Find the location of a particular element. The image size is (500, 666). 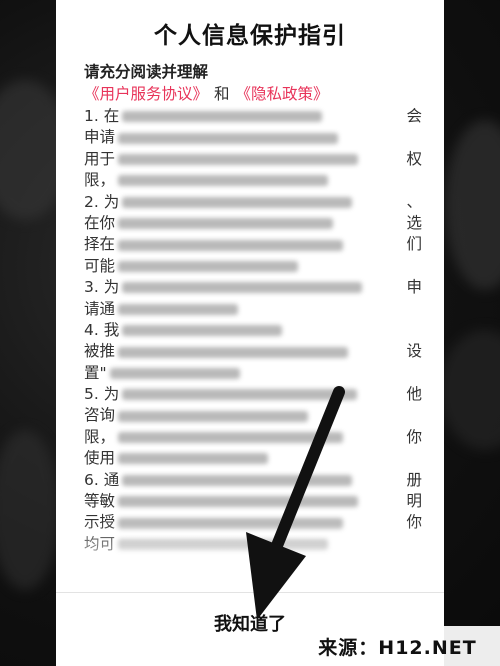

paragraph-line: 在你 选 is located at coordinates (253, 223).